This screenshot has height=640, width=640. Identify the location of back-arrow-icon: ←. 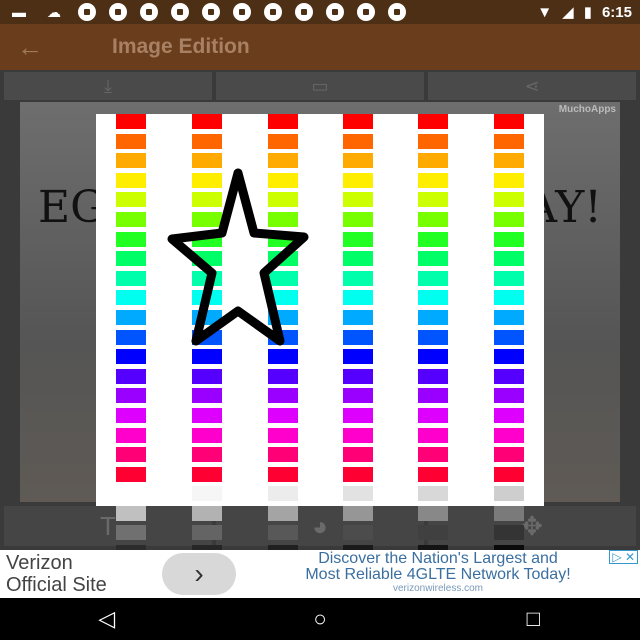
(30, 47).